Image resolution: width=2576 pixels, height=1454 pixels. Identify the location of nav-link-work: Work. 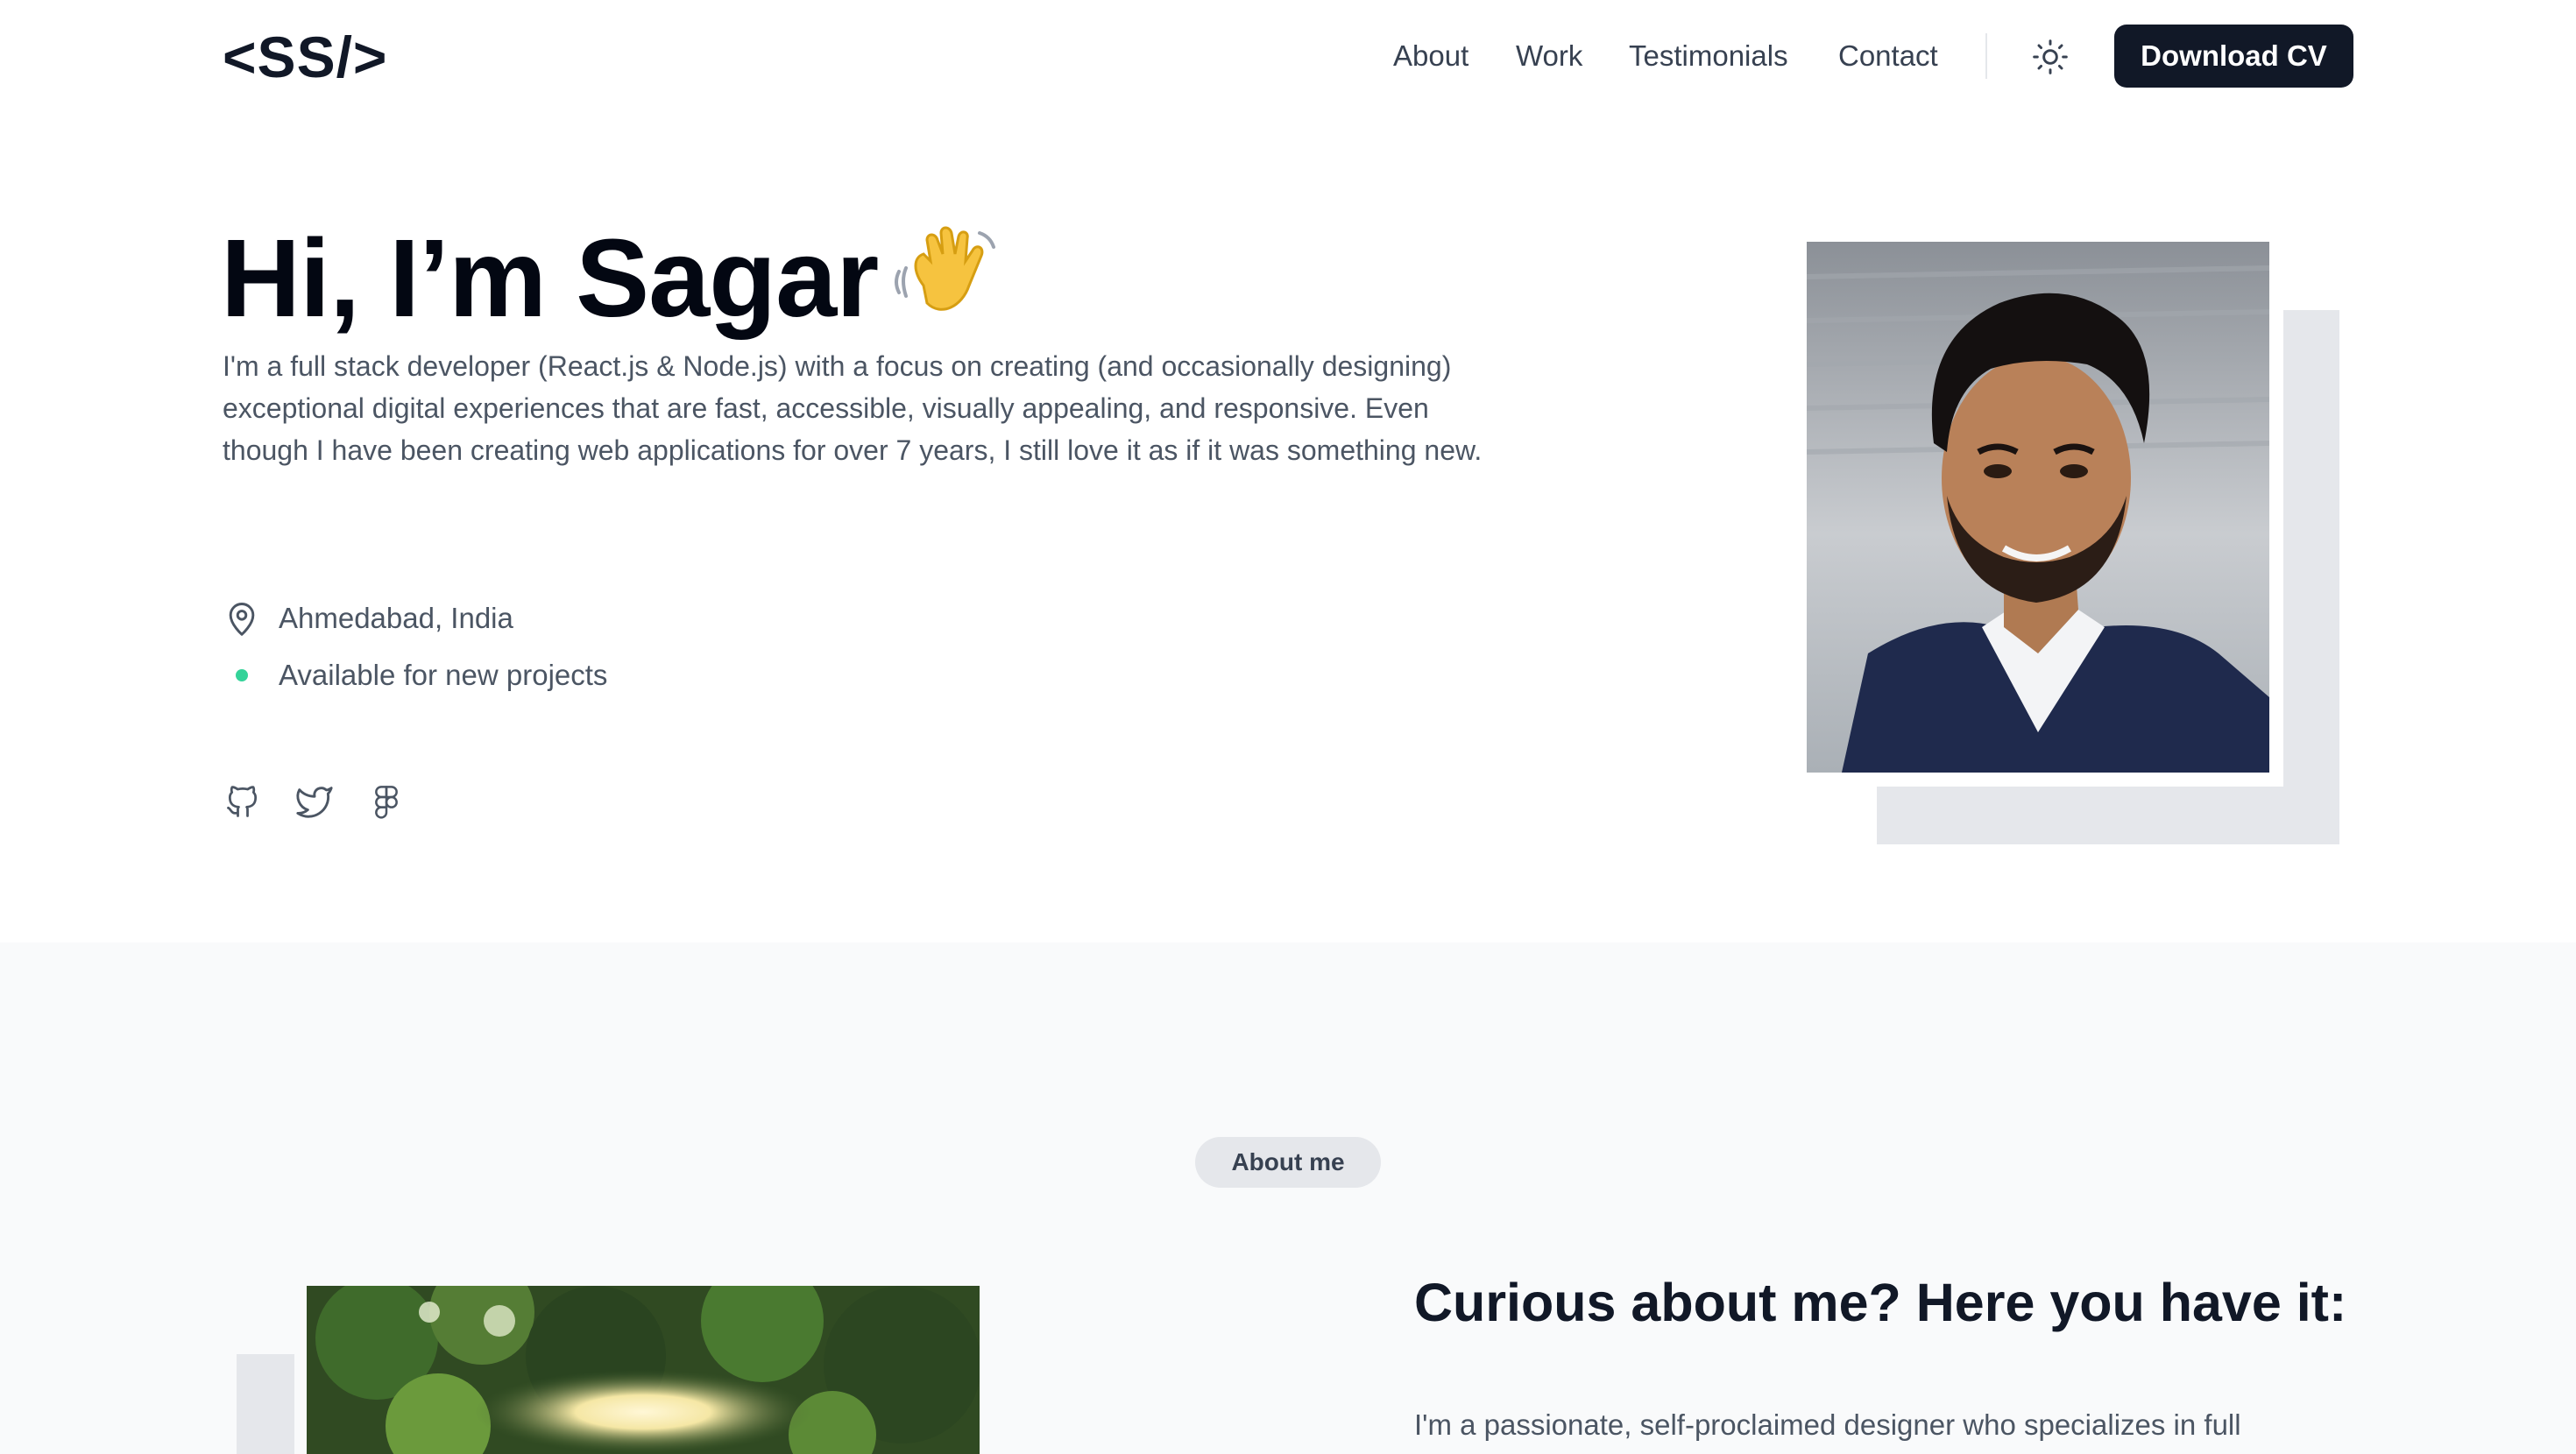
(1549, 56).